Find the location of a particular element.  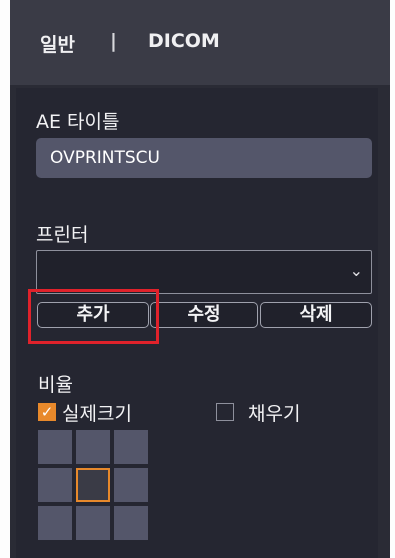

tab-dicom: DICOM is located at coordinates (184, 41).